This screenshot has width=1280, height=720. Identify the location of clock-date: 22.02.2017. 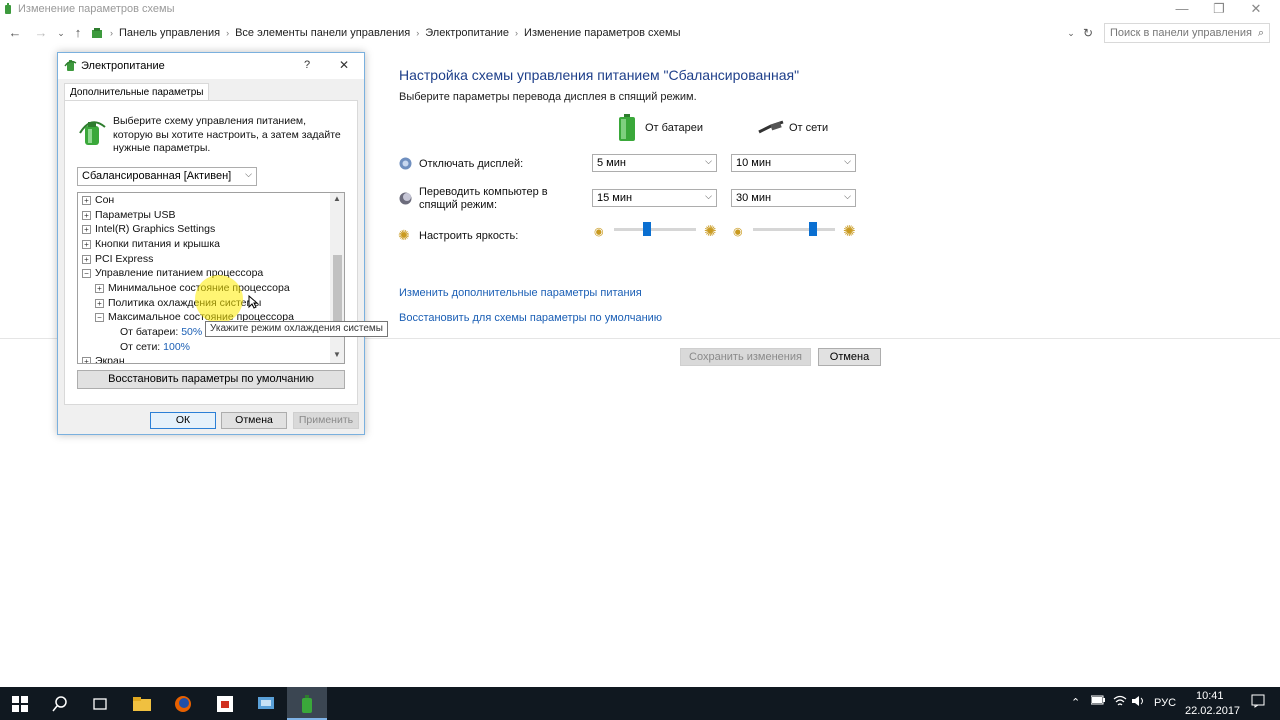
(1212, 711).